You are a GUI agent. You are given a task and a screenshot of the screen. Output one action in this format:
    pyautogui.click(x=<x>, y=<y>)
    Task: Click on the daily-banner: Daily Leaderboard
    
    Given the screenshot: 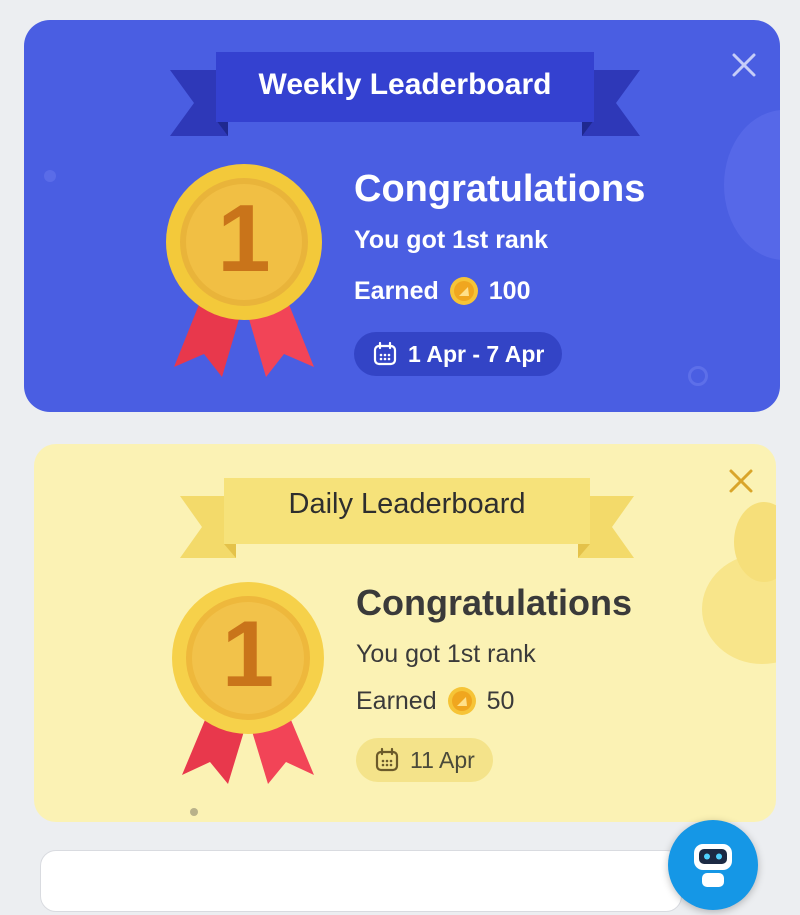 What is the action you would take?
    pyautogui.click(x=407, y=517)
    